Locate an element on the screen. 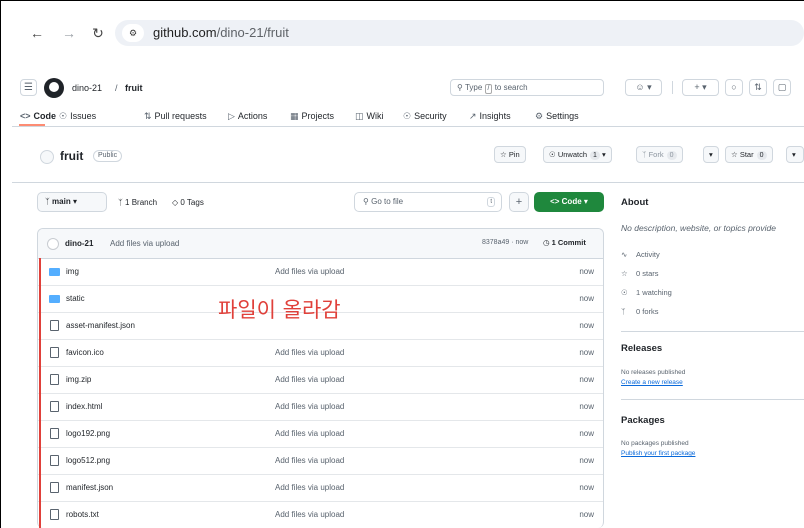  issue-icon: ☉ is located at coordinates (63, 116).